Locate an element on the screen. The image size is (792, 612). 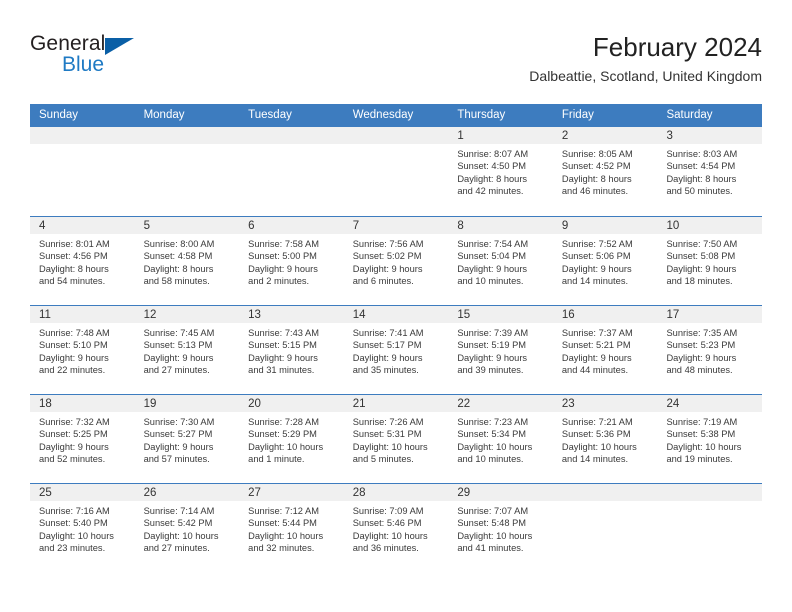
daylight-text-line2: and 1 minute. is located at coordinates (276, 459).